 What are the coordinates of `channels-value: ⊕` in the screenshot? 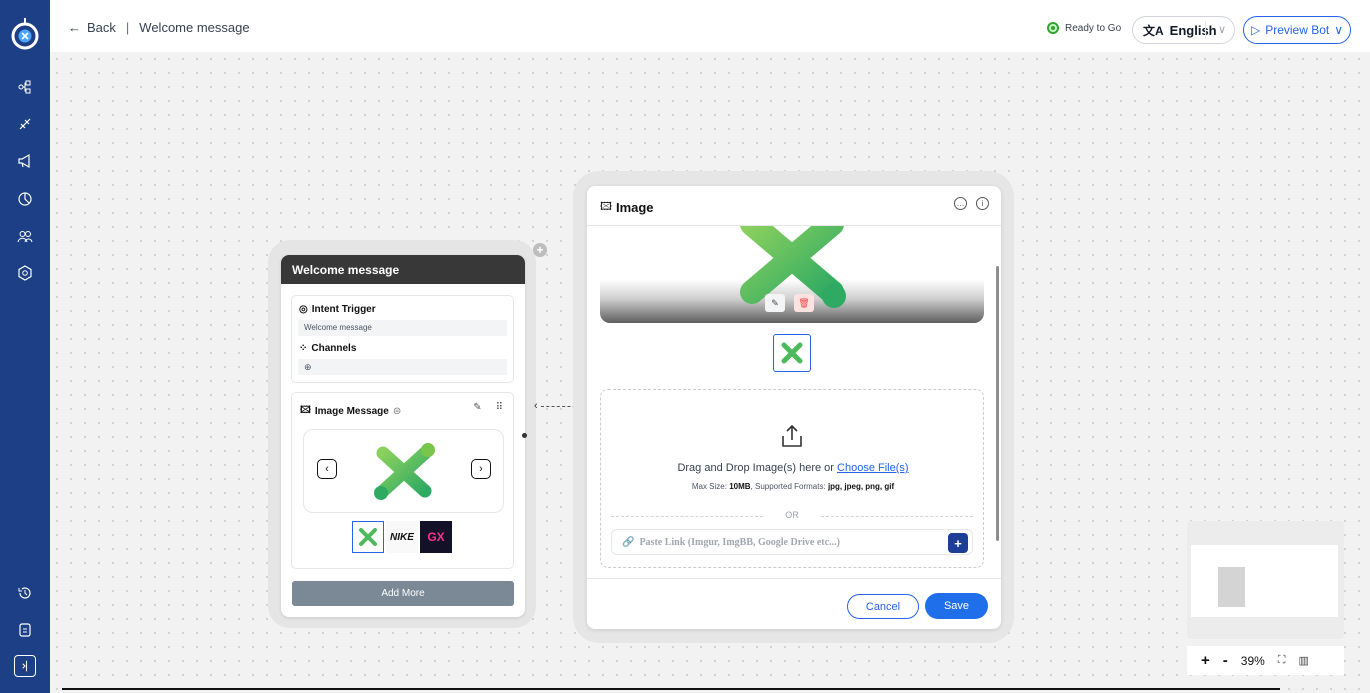 It's located at (402, 367).